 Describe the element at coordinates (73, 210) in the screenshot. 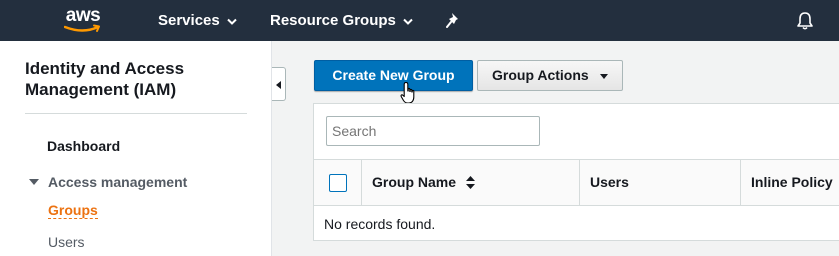

I see `sidebar-item-groups: Groups` at that location.